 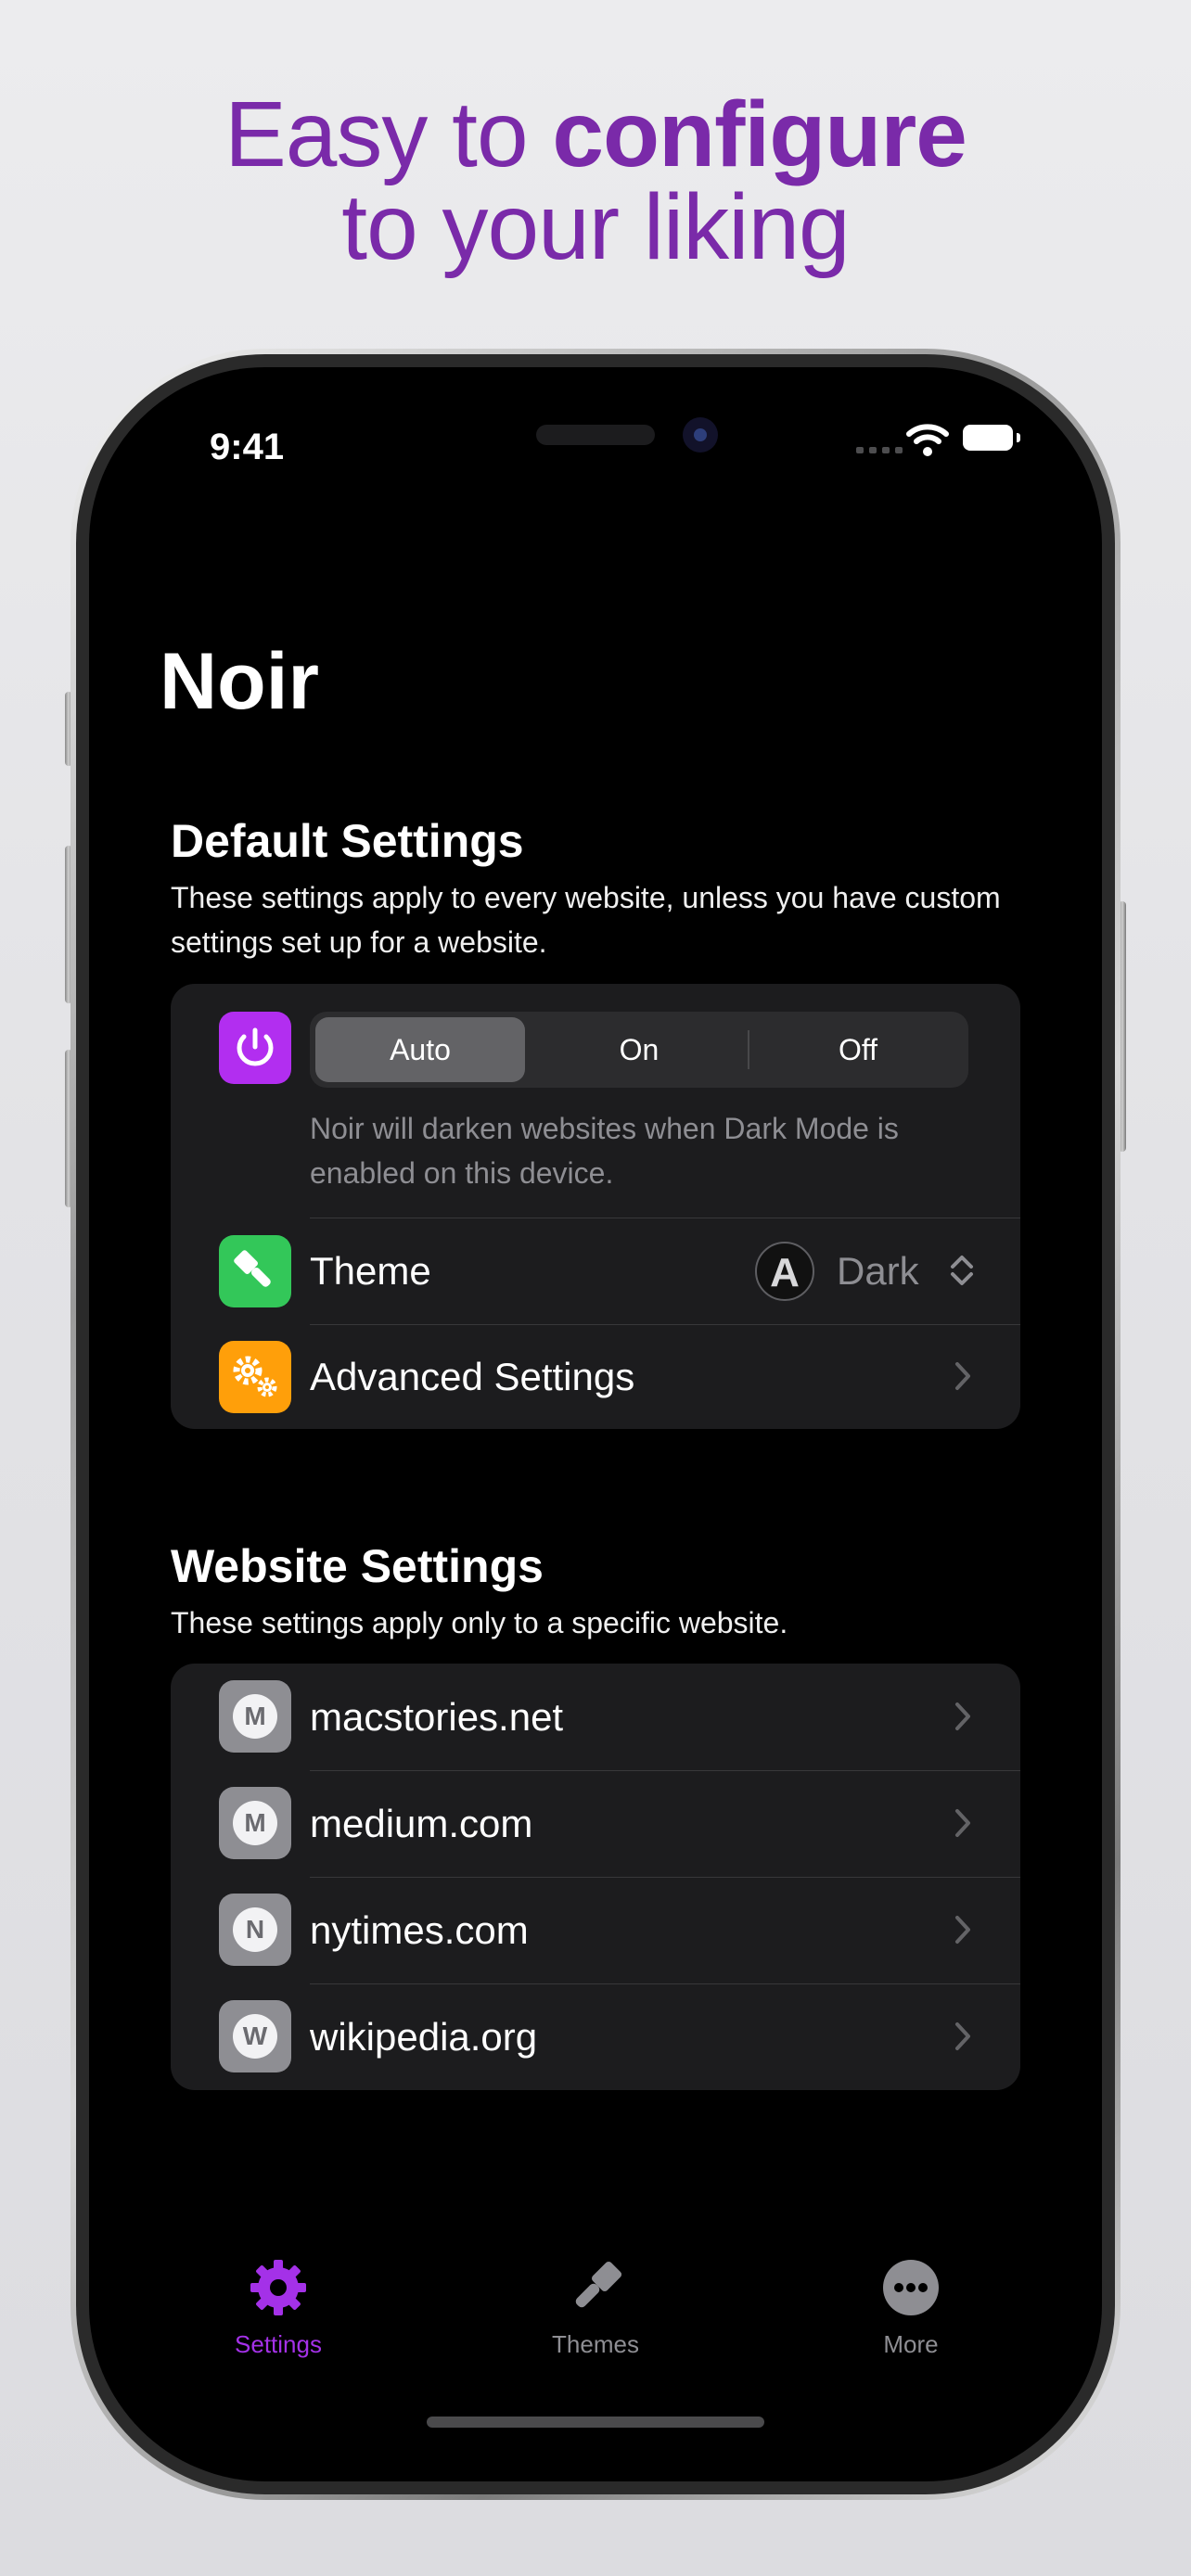 I want to click on gears-icon, so click(x=255, y=1377).